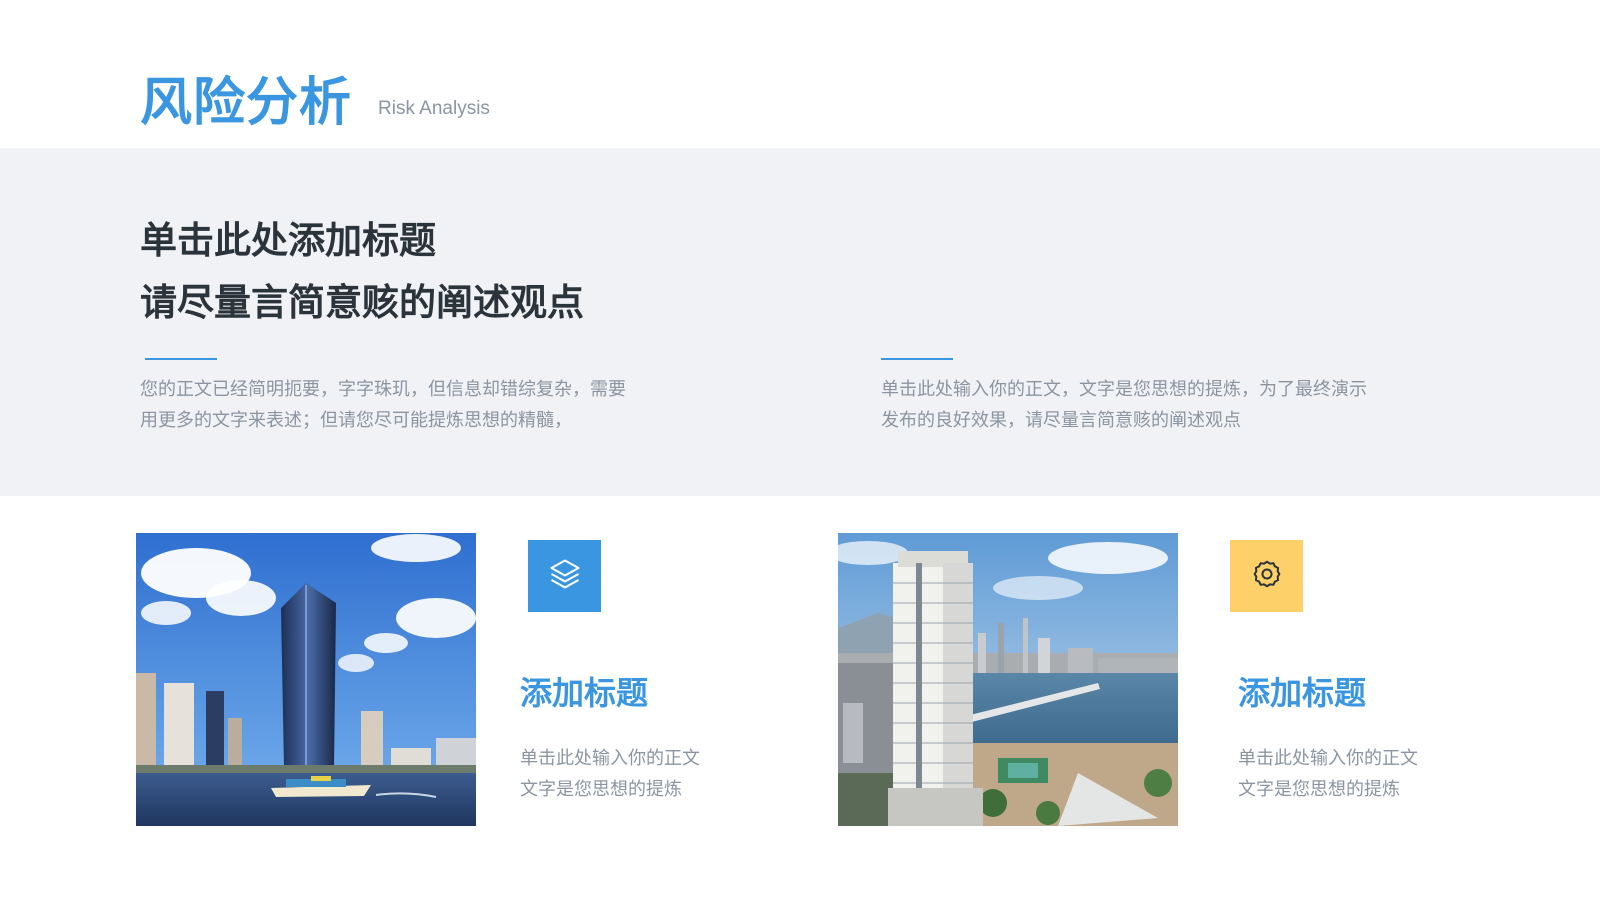 Image resolution: width=1600 pixels, height=900 pixels. I want to click on left-paragraph-line-1: 您的正文已经简明扼要，字字珠玑，但信息却错综复杂，需要, so click(383, 389).